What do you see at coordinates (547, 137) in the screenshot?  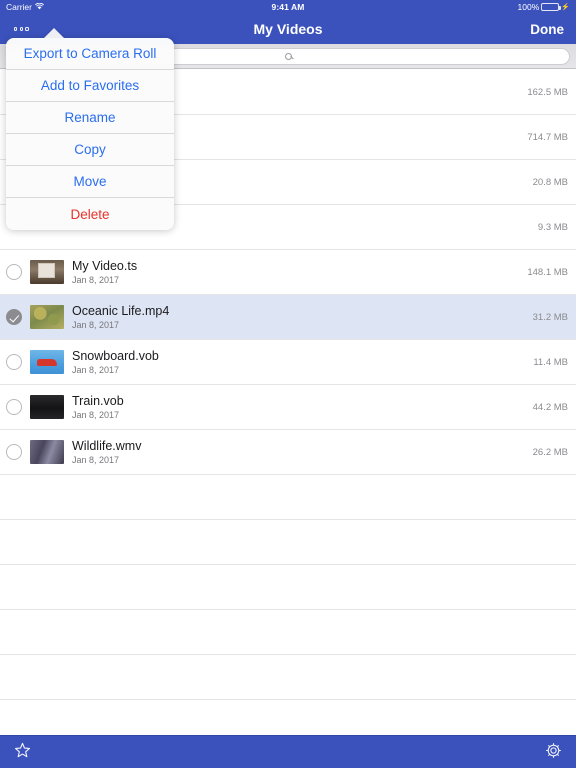 I see `file-size: 714.7 MB` at bounding box center [547, 137].